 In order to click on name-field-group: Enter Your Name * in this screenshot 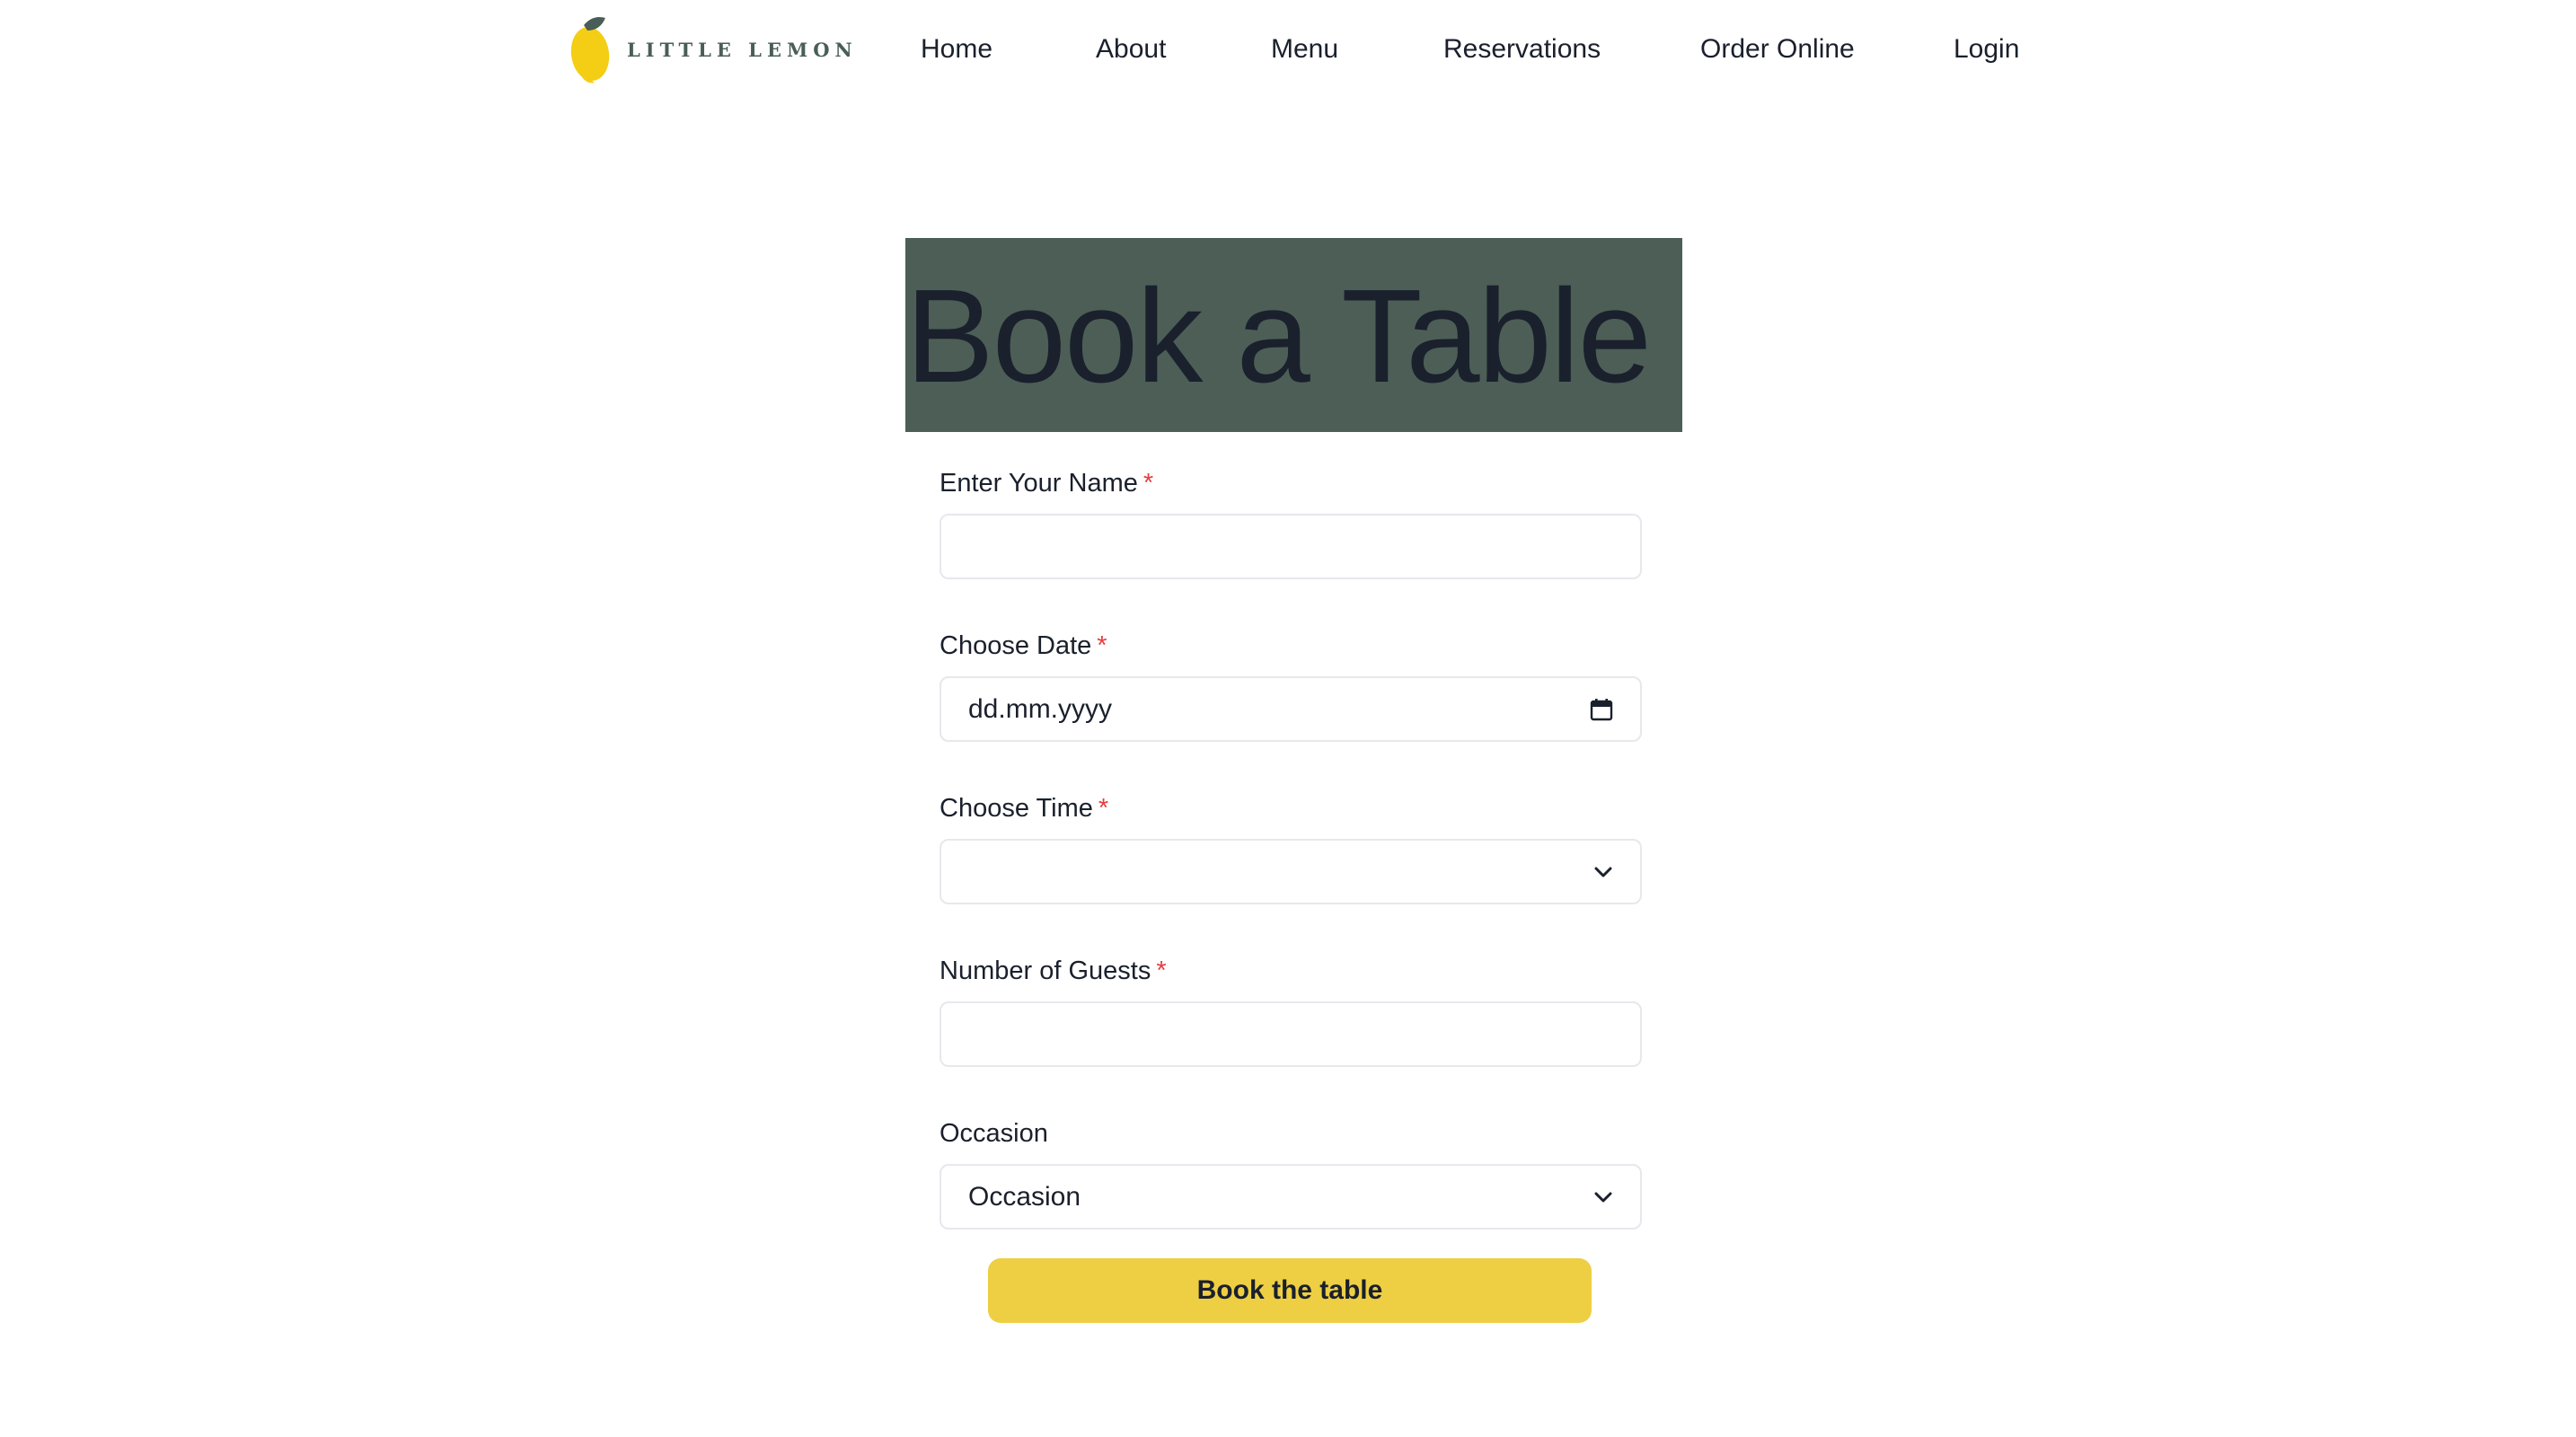, I will do `click(1291, 523)`.